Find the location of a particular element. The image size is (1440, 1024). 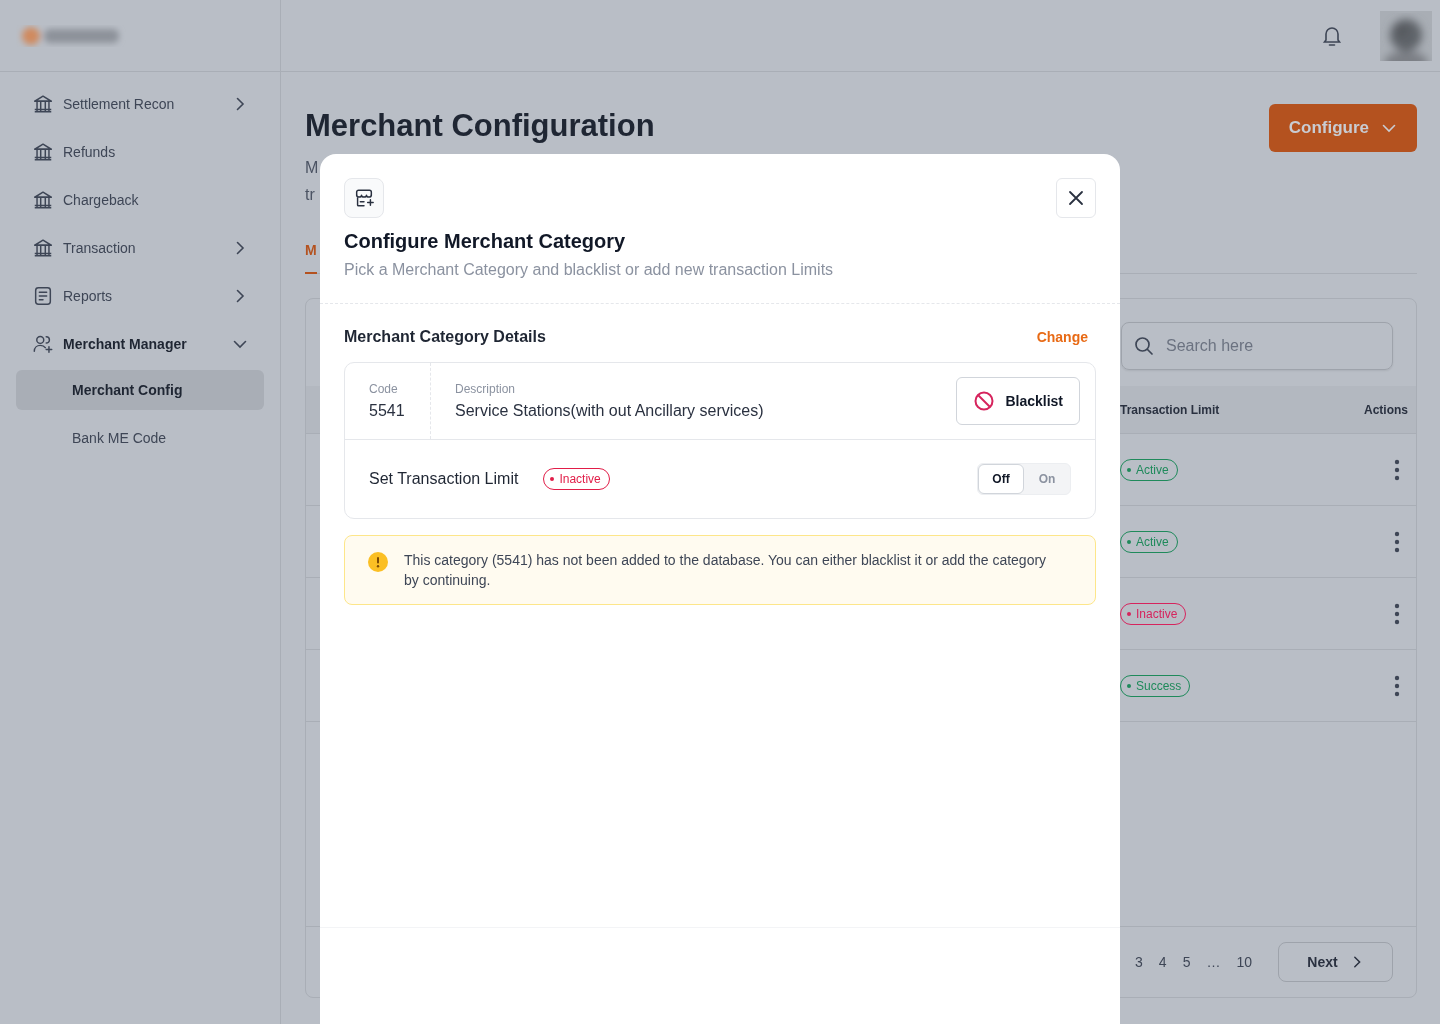

page-title: Merchant Configuration is located at coordinates (480, 126).